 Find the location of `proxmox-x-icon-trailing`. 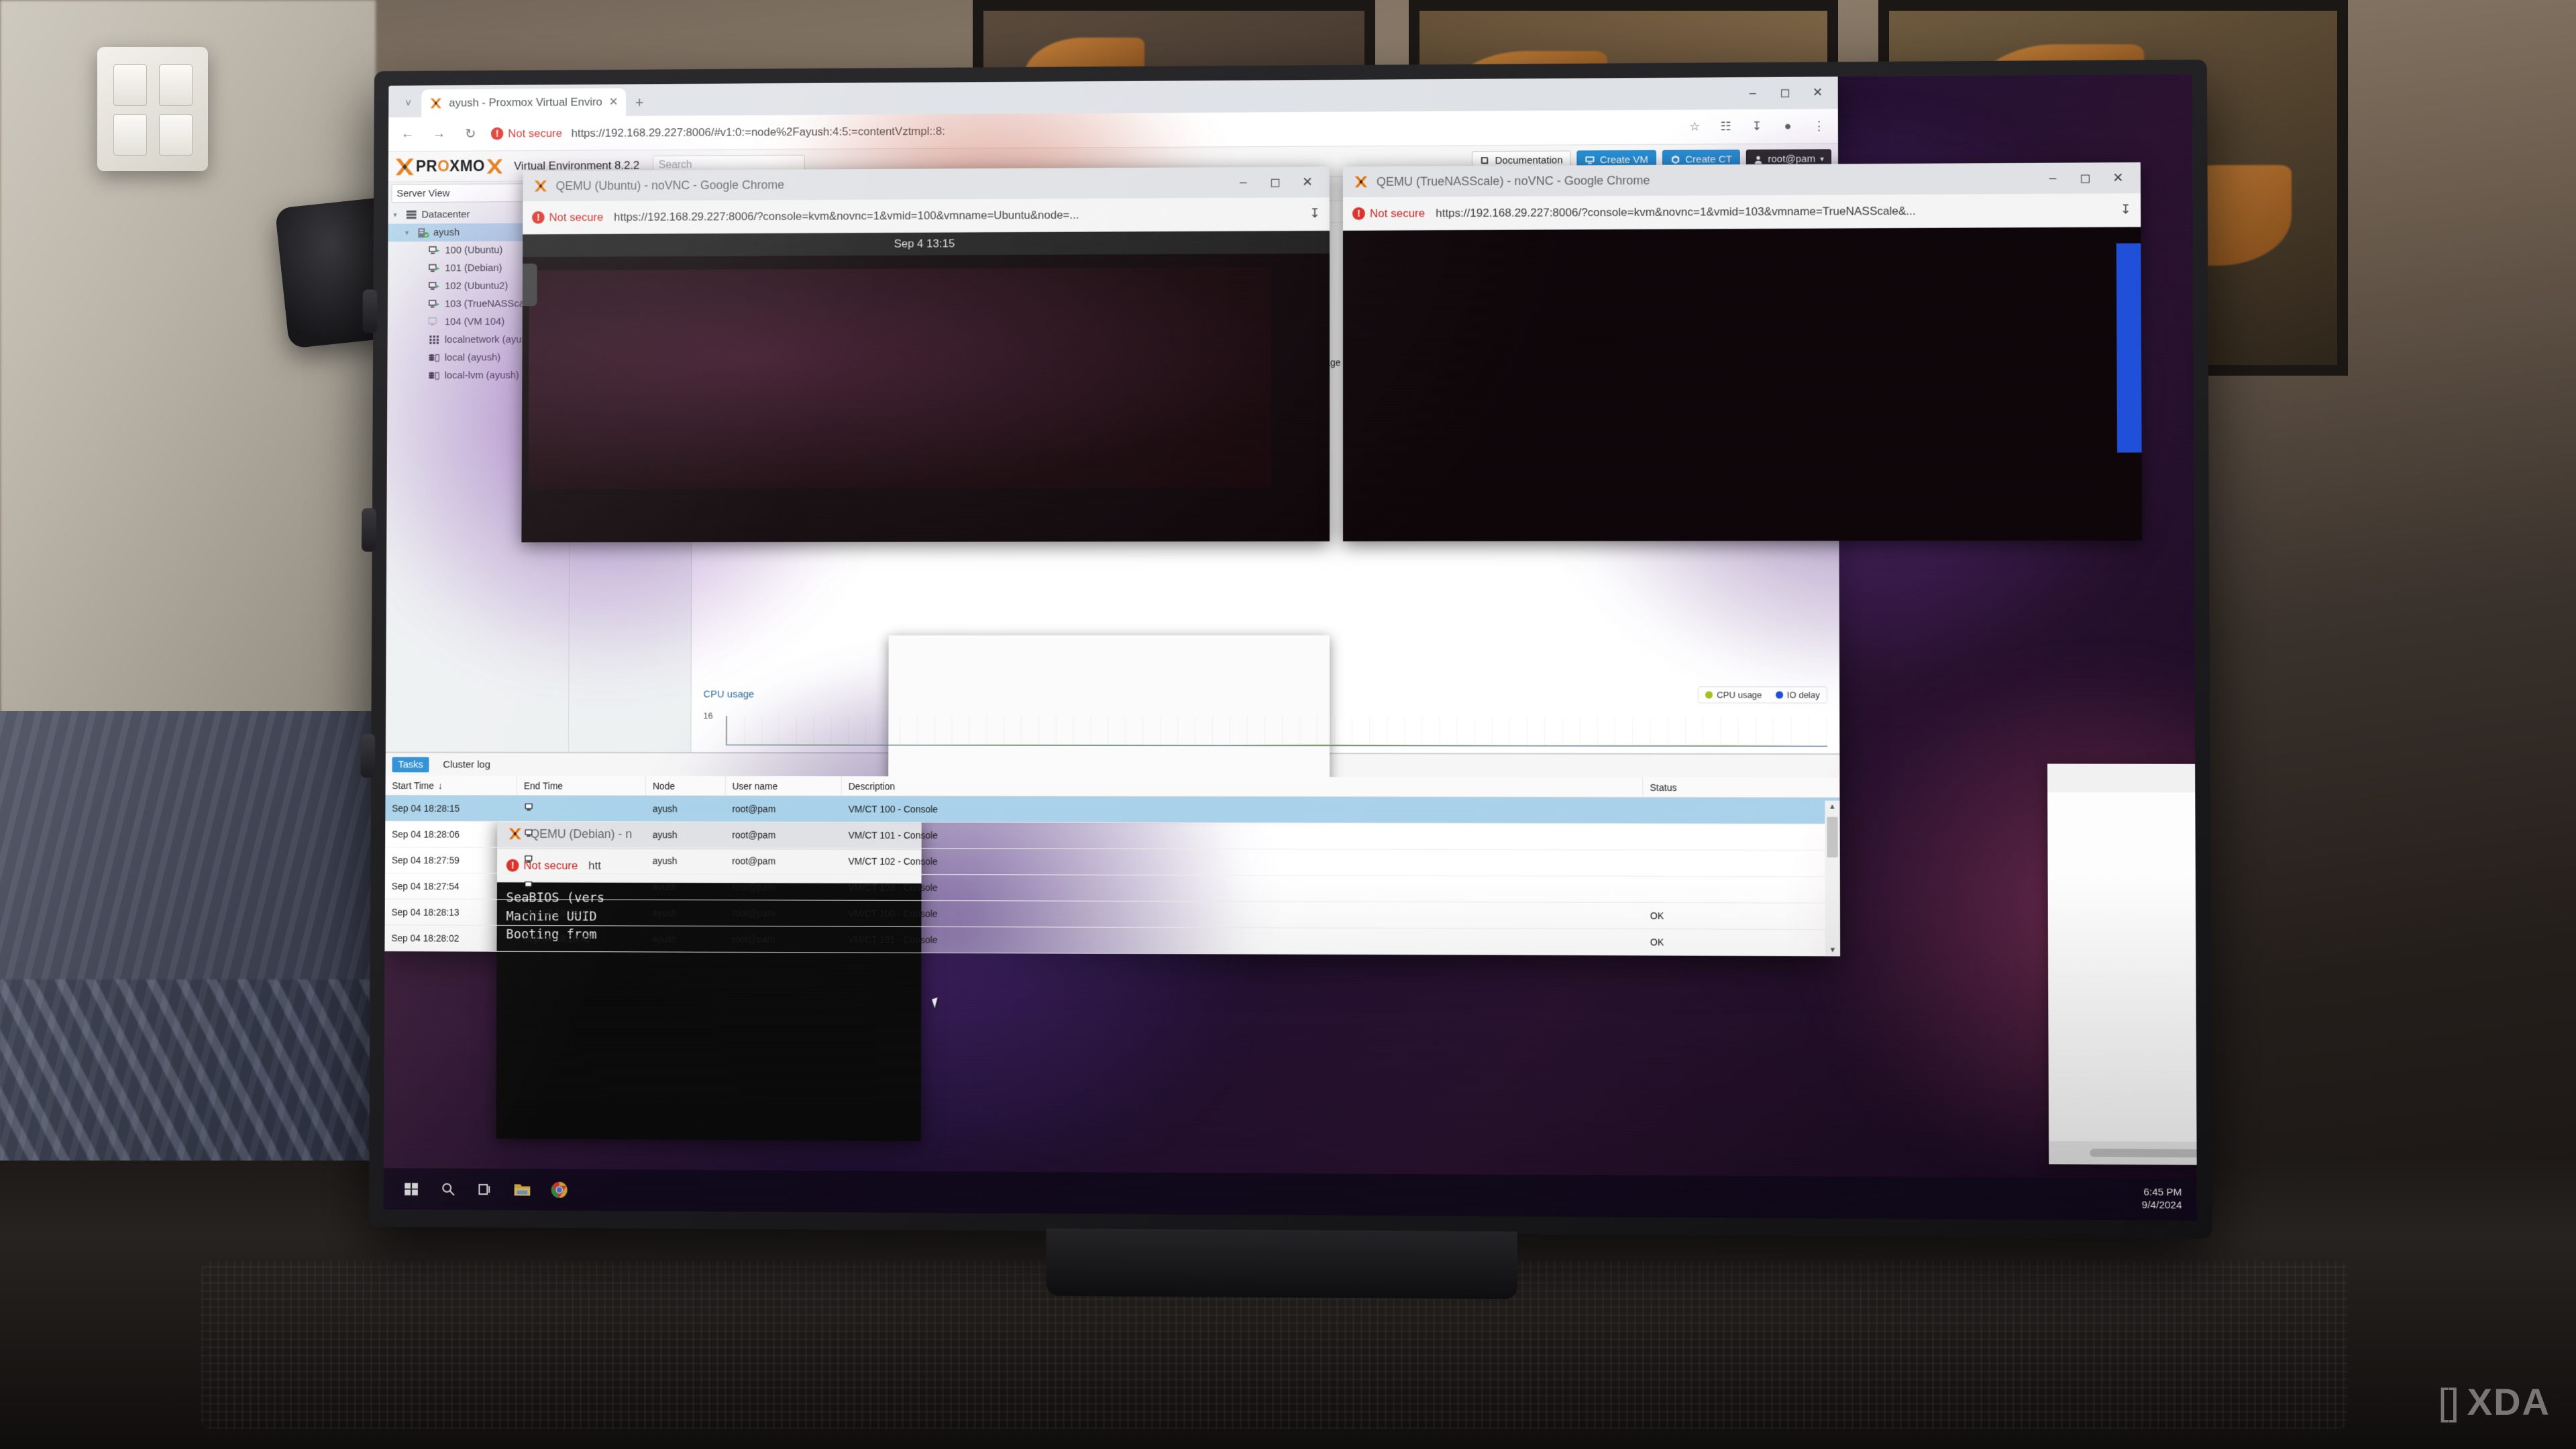

proxmox-x-icon-trailing is located at coordinates (494, 166).